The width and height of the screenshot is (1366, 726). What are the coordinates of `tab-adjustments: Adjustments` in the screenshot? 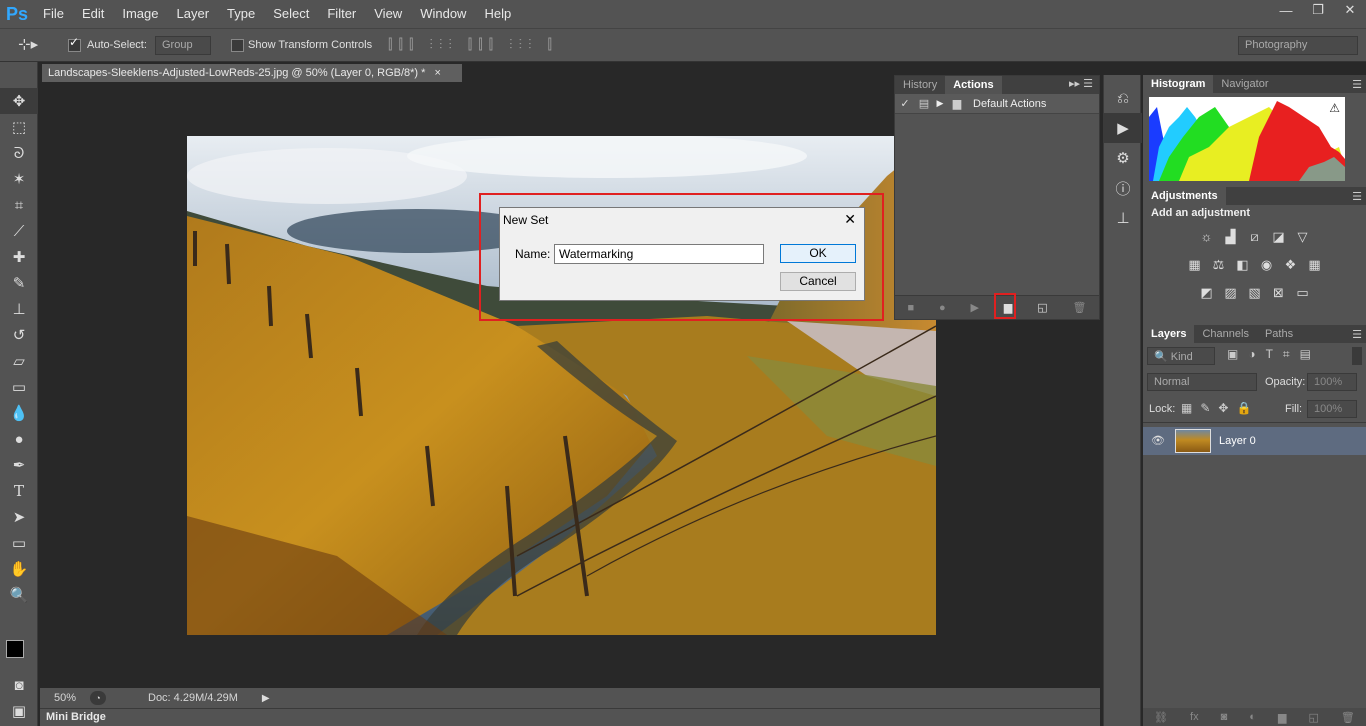 It's located at (1184, 196).